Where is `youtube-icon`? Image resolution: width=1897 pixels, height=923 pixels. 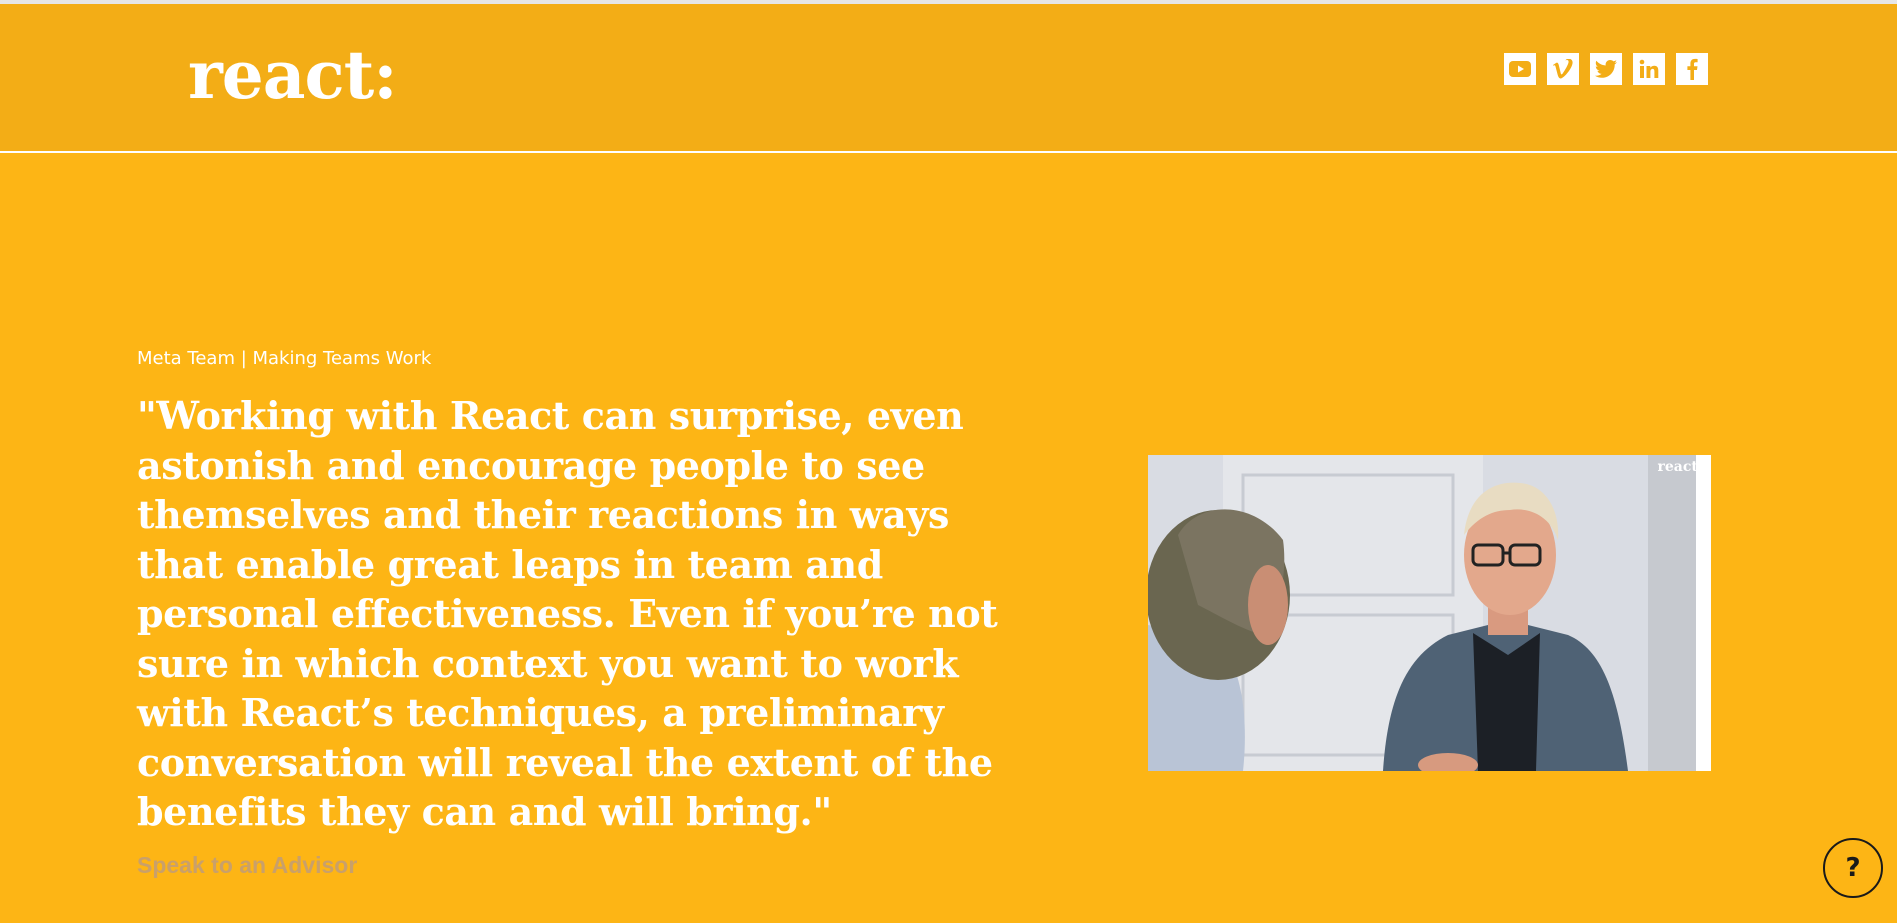
youtube-icon is located at coordinates (1520, 69).